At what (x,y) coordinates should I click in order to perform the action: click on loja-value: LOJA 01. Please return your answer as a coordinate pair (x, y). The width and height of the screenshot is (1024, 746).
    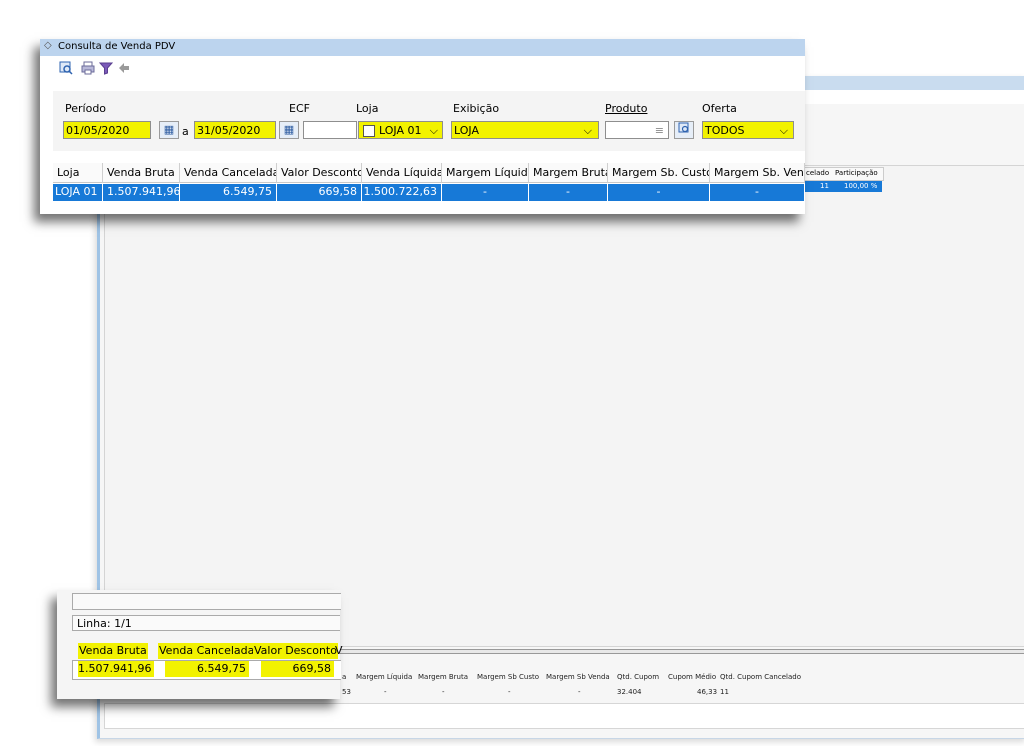
    Looking at the image, I should click on (400, 130).